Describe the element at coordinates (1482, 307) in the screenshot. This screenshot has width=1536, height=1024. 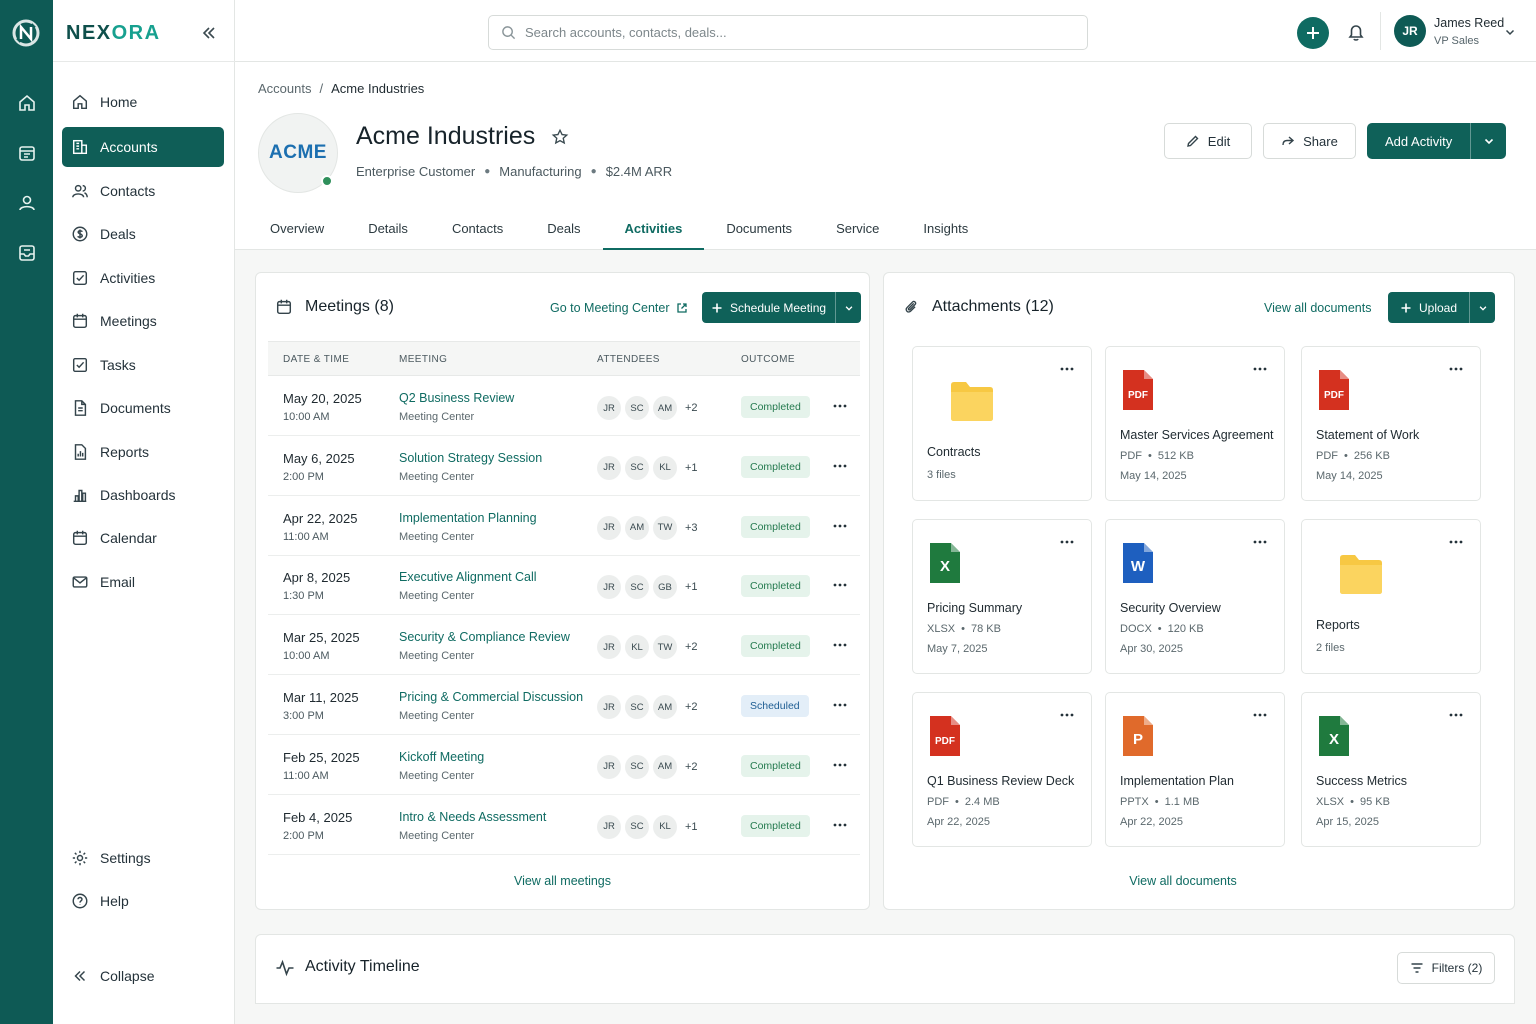
I see `upload-dropdown` at that location.